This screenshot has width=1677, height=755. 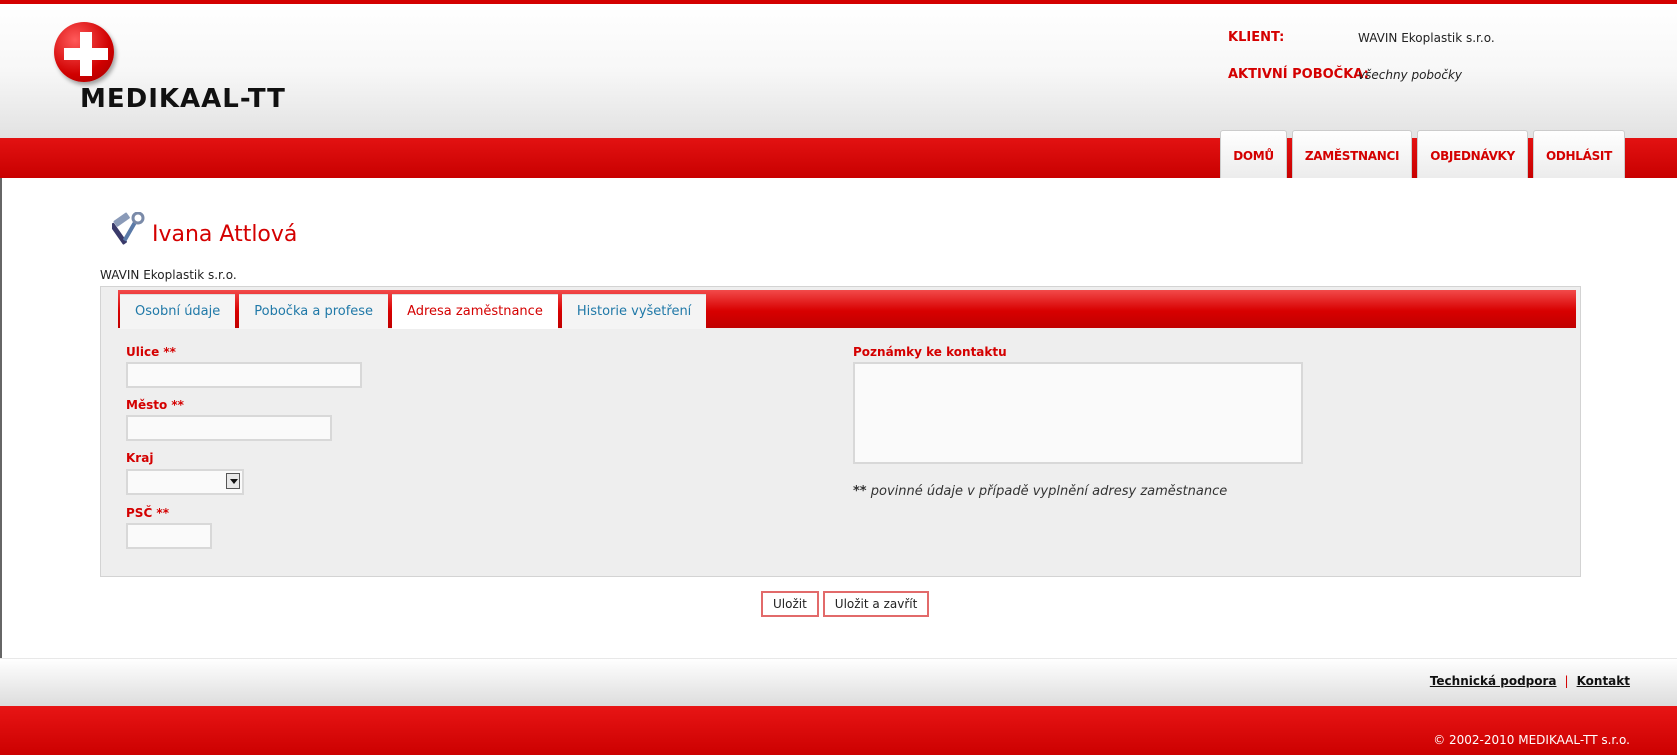 What do you see at coordinates (168, 275) in the screenshot?
I see `company-name: WAVIN Ekoplastik s.r.o.` at bounding box center [168, 275].